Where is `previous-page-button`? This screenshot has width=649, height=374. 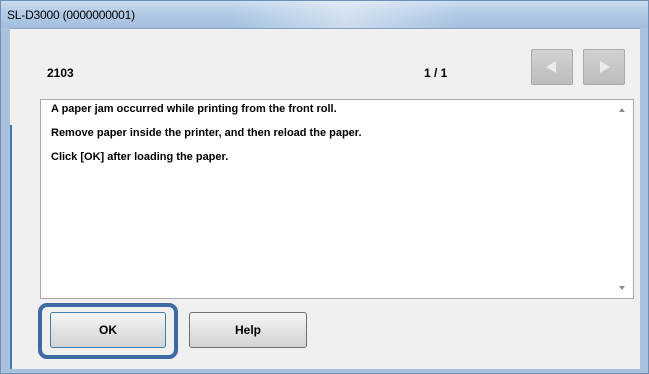
previous-page-button is located at coordinates (552, 67).